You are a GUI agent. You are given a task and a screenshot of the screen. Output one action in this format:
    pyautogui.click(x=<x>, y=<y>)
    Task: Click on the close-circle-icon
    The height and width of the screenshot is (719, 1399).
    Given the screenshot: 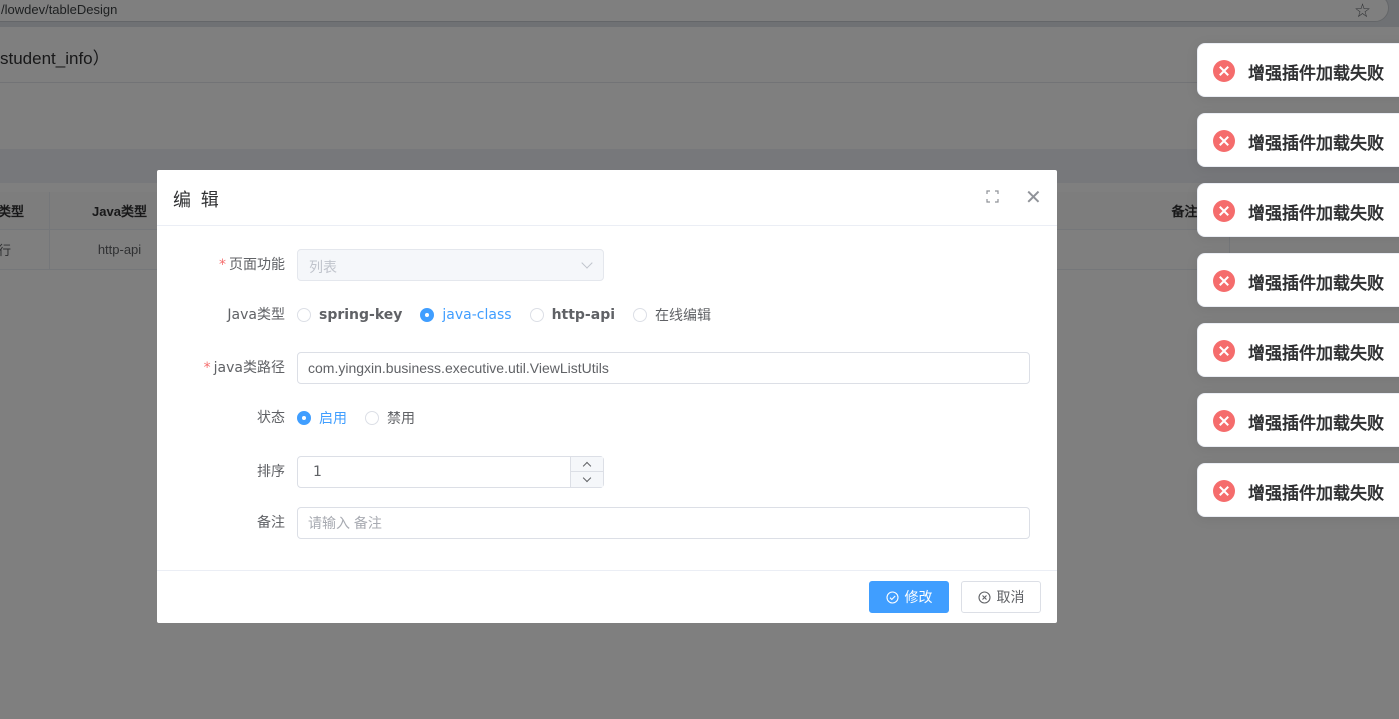 What is the action you would take?
    pyautogui.click(x=984, y=597)
    